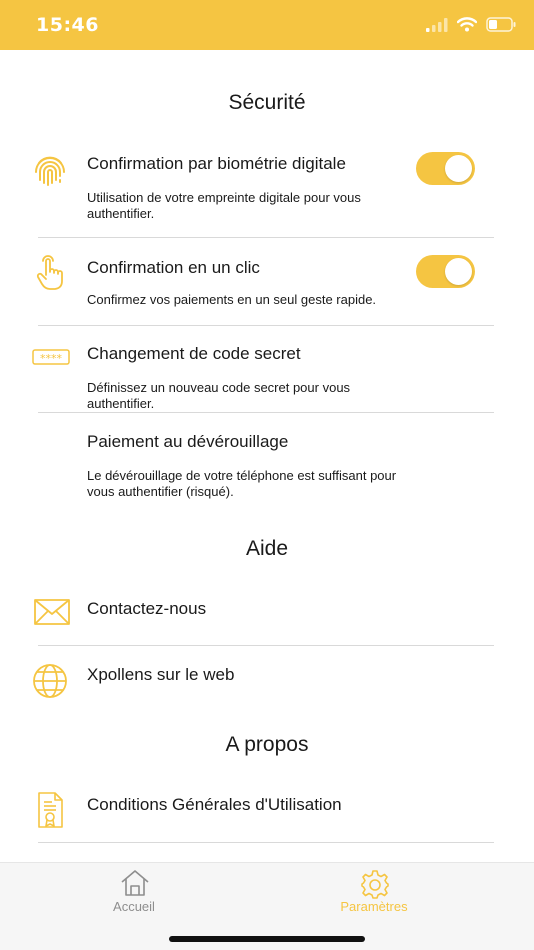 The height and width of the screenshot is (950, 534). I want to click on setting-title: Changement de code secret, so click(194, 353).